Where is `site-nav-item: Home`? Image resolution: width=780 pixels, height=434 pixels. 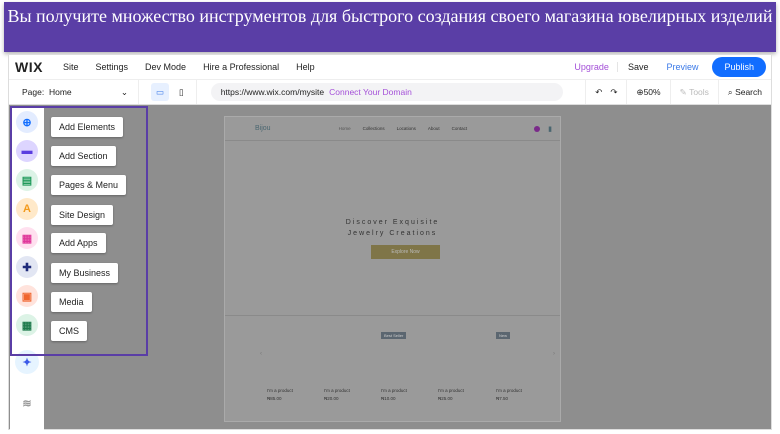
site-nav-item: Home is located at coordinates (345, 128).